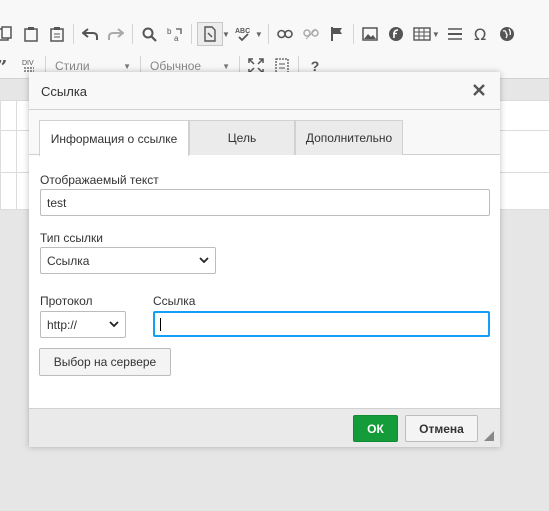 This screenshot has width=549, height=511. Describe the element at coordinates (176, 38) in the screenshot. I see `svg-text: a` at that location.